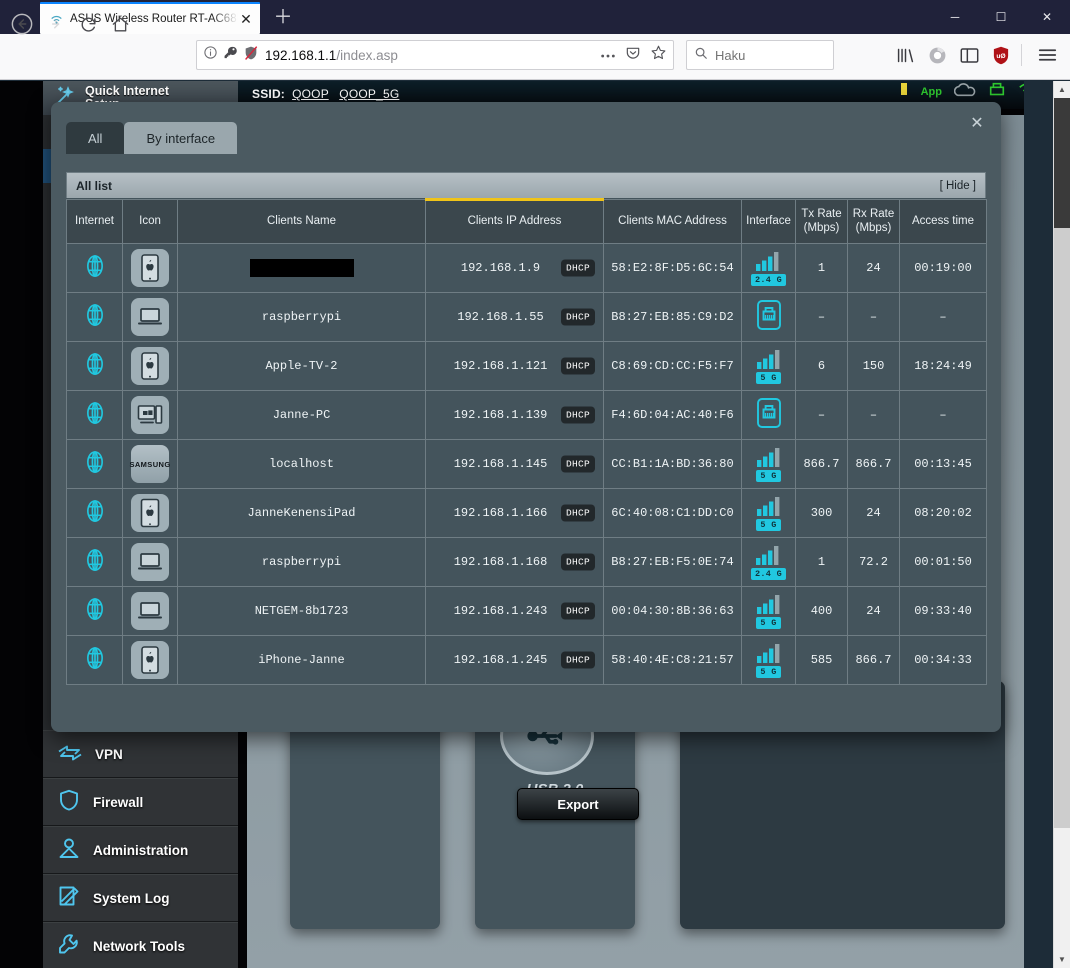 This screenshot has width=1070, height=968. Describe the element at coordinates (210, 55) in the screenshot. I see `info-icon` at that location.